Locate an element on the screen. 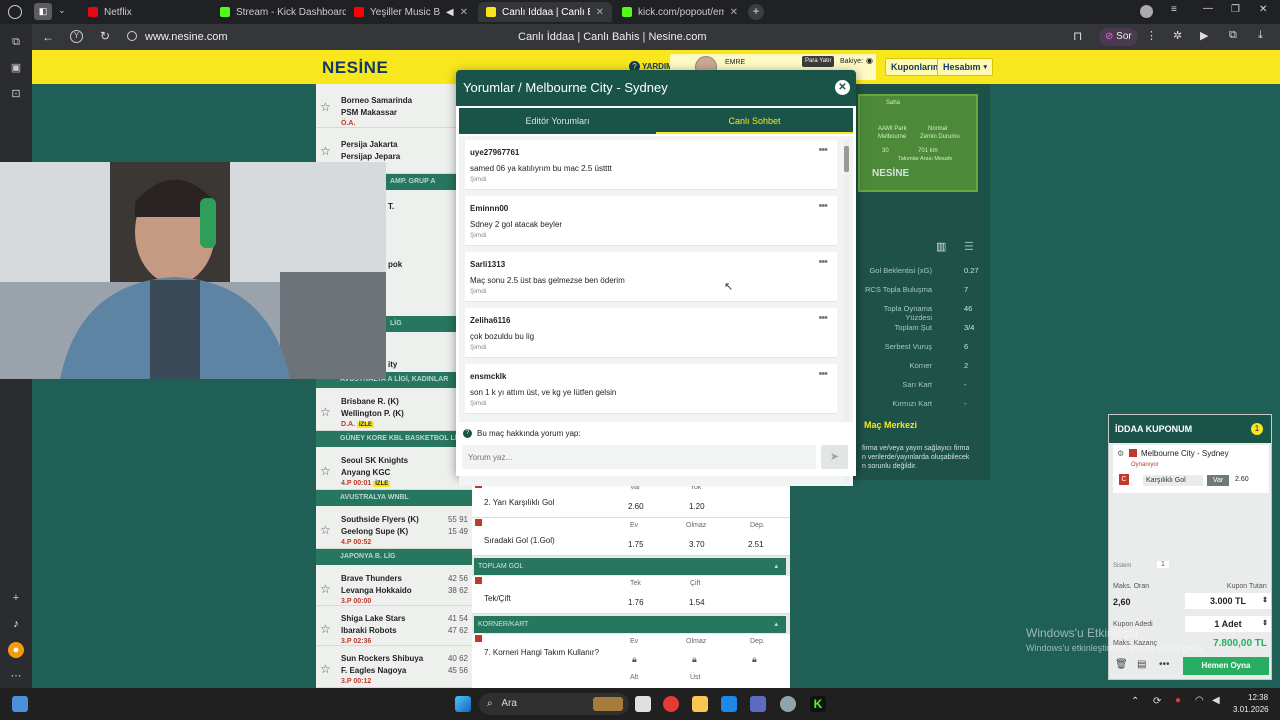  outlook-icon is located at coordinates (729, 704).